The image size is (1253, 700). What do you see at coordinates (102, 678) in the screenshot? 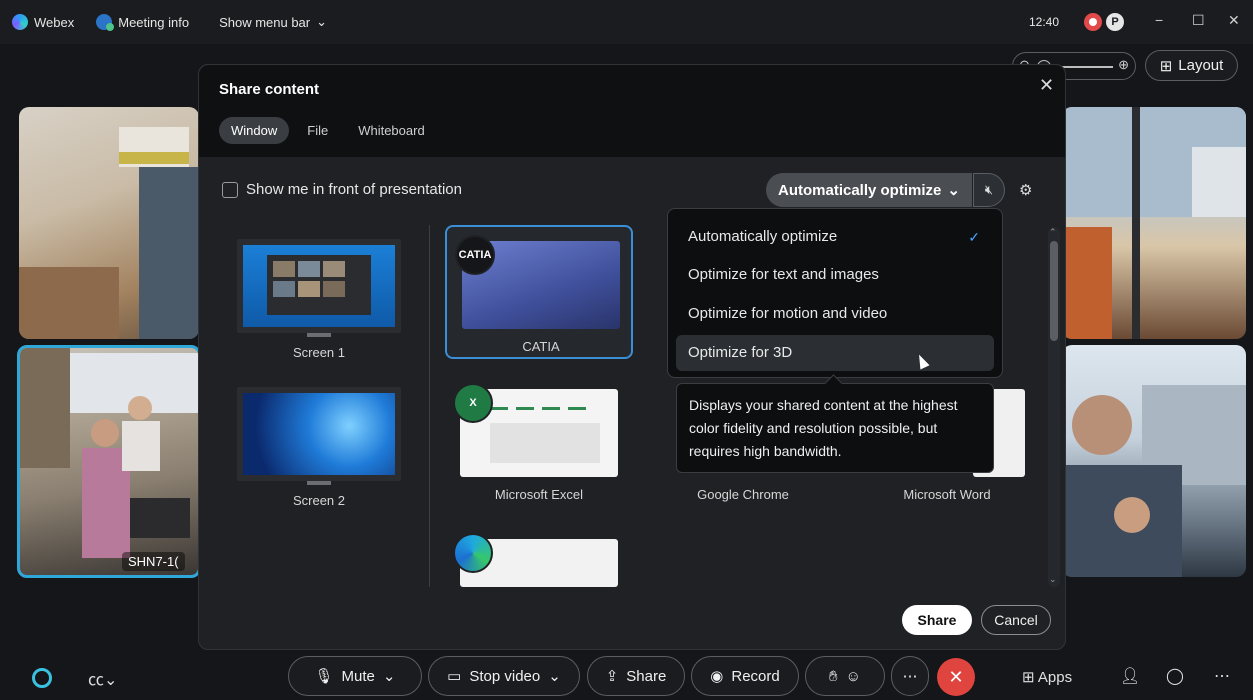
I see `captions-icon: ㏄⌄` at bounding box center [102, 678].